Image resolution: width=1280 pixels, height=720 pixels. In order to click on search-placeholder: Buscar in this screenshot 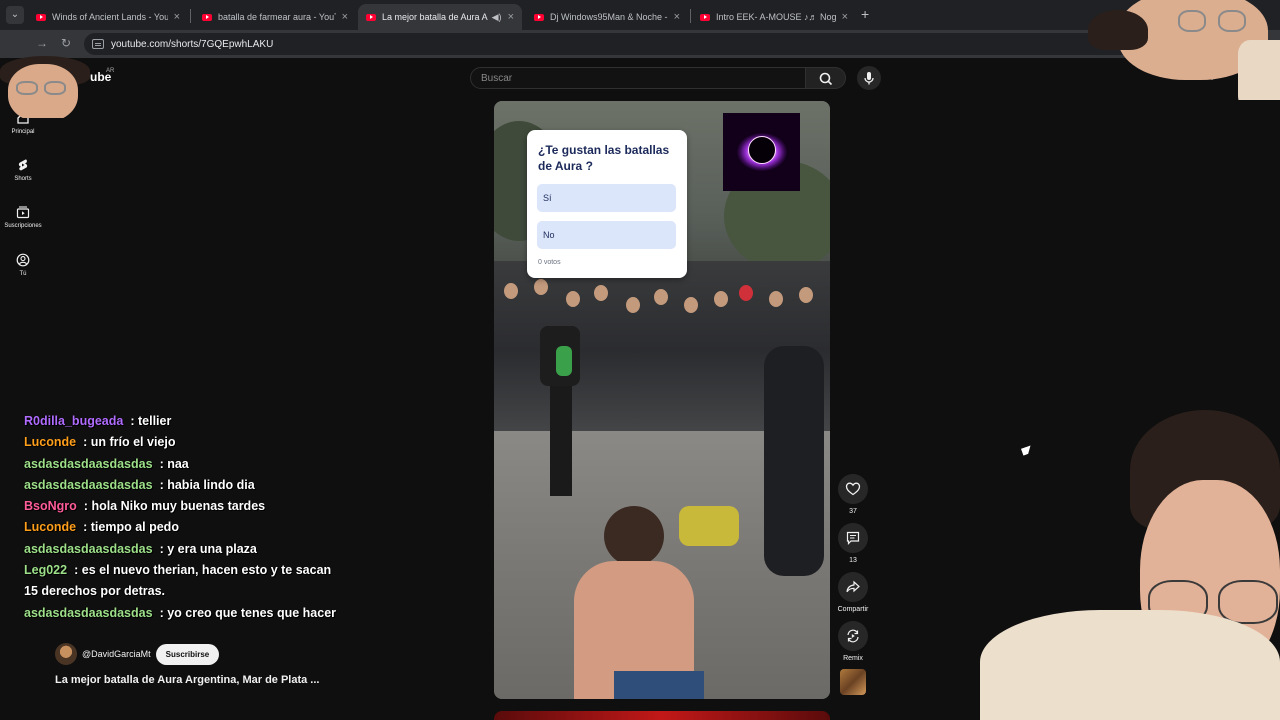, I will do `click(497, 78)`.